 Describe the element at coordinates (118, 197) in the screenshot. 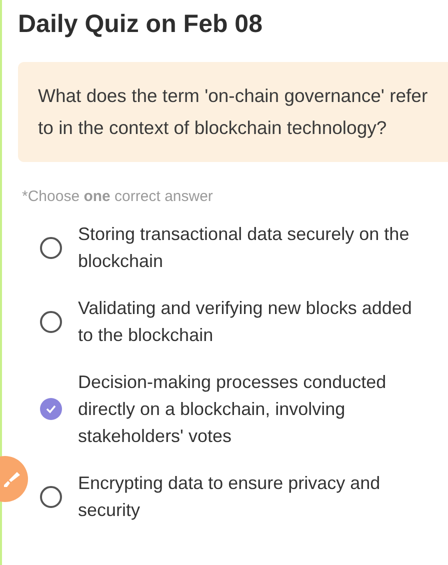

I see `instruction-text: *Choose one correct answer` at that location.